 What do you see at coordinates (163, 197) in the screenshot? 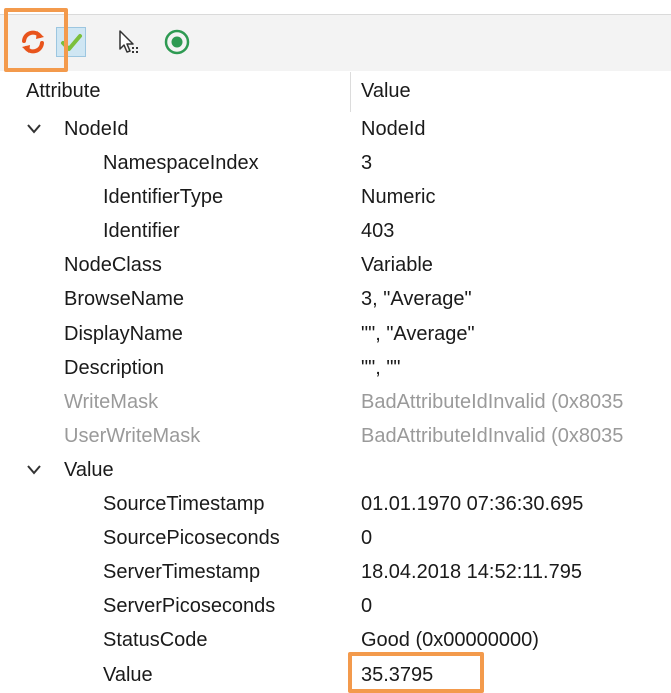
I see `attribute-name: IdentifierType` at bounding box center [163, 197].